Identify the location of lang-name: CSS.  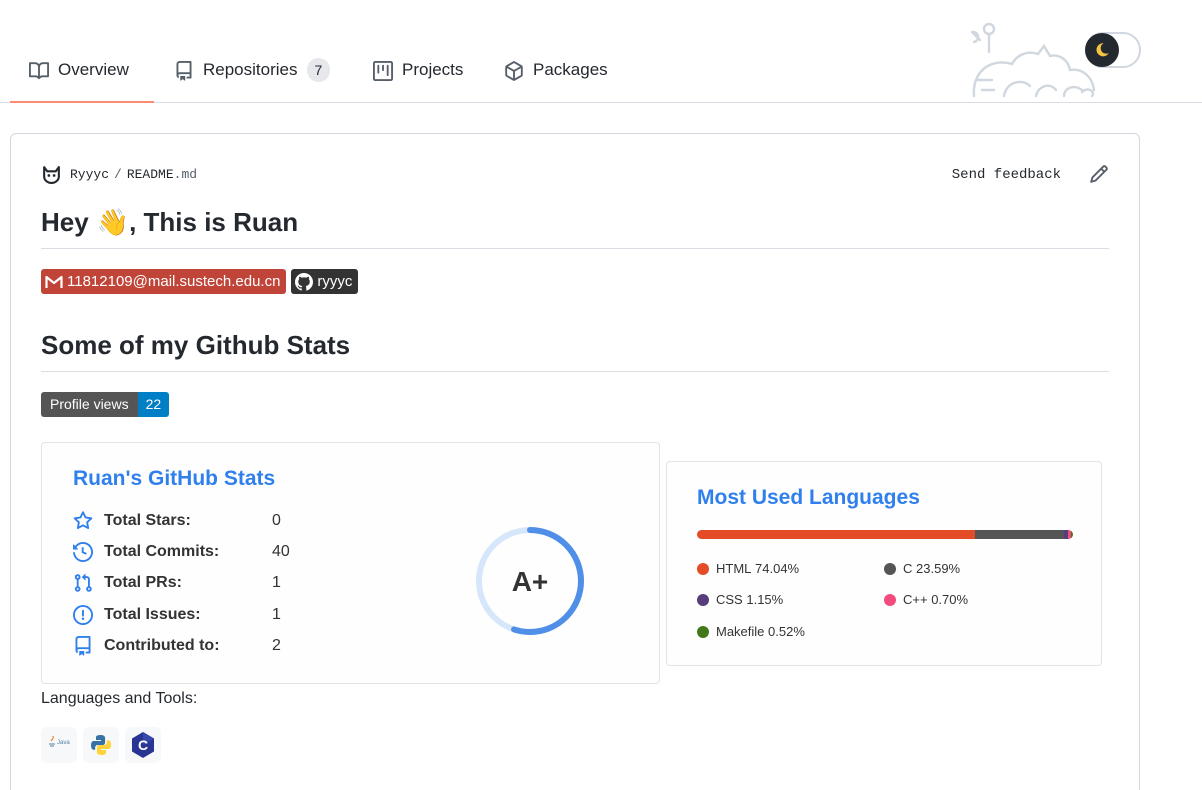
(729, 599).